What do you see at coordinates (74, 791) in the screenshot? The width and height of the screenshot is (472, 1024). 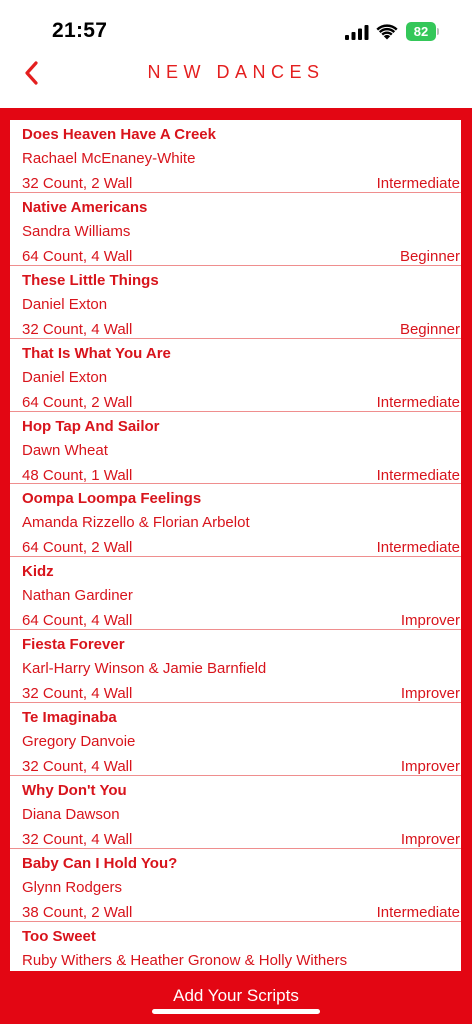 I see `dance-name: Why Don't You` at bounding box center [74, 791].